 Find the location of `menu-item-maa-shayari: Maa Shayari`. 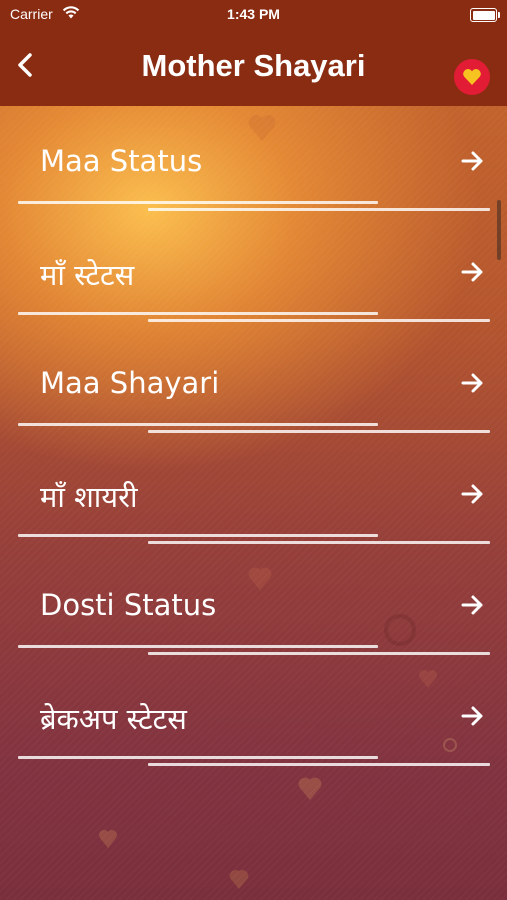

menu-item-maa-shayari: Maa Shayari is located at coordinates (253, 383).